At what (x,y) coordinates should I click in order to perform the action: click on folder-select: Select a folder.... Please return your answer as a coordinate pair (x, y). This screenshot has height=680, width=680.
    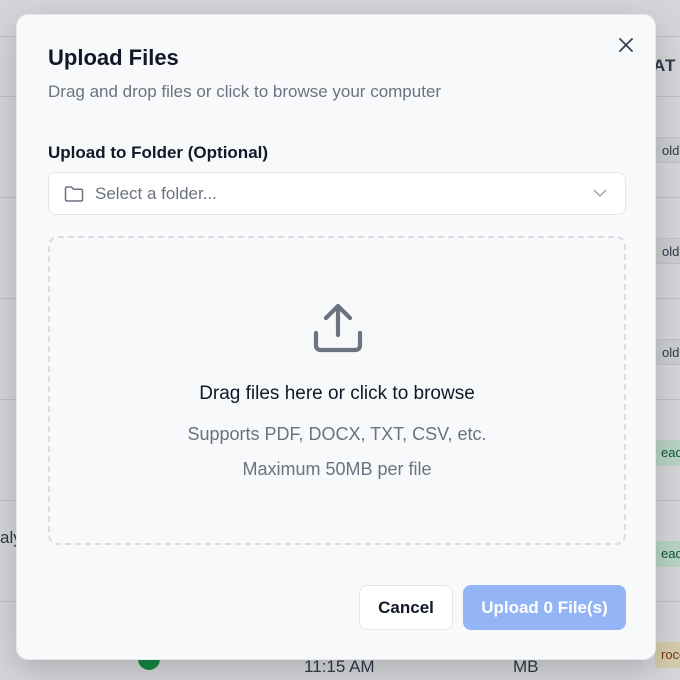
    Looking at the image, I should click on (337, 193).